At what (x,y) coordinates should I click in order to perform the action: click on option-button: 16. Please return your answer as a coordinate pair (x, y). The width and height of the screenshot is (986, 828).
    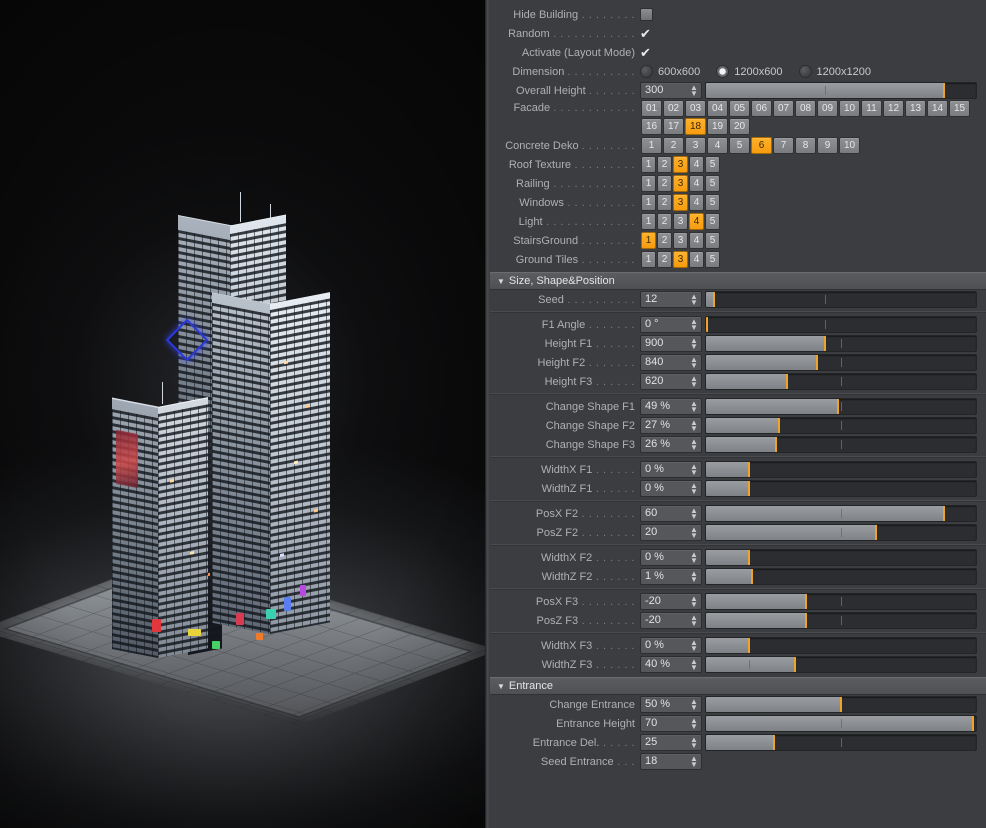
    Looking at the image, I should click on (651, 126).